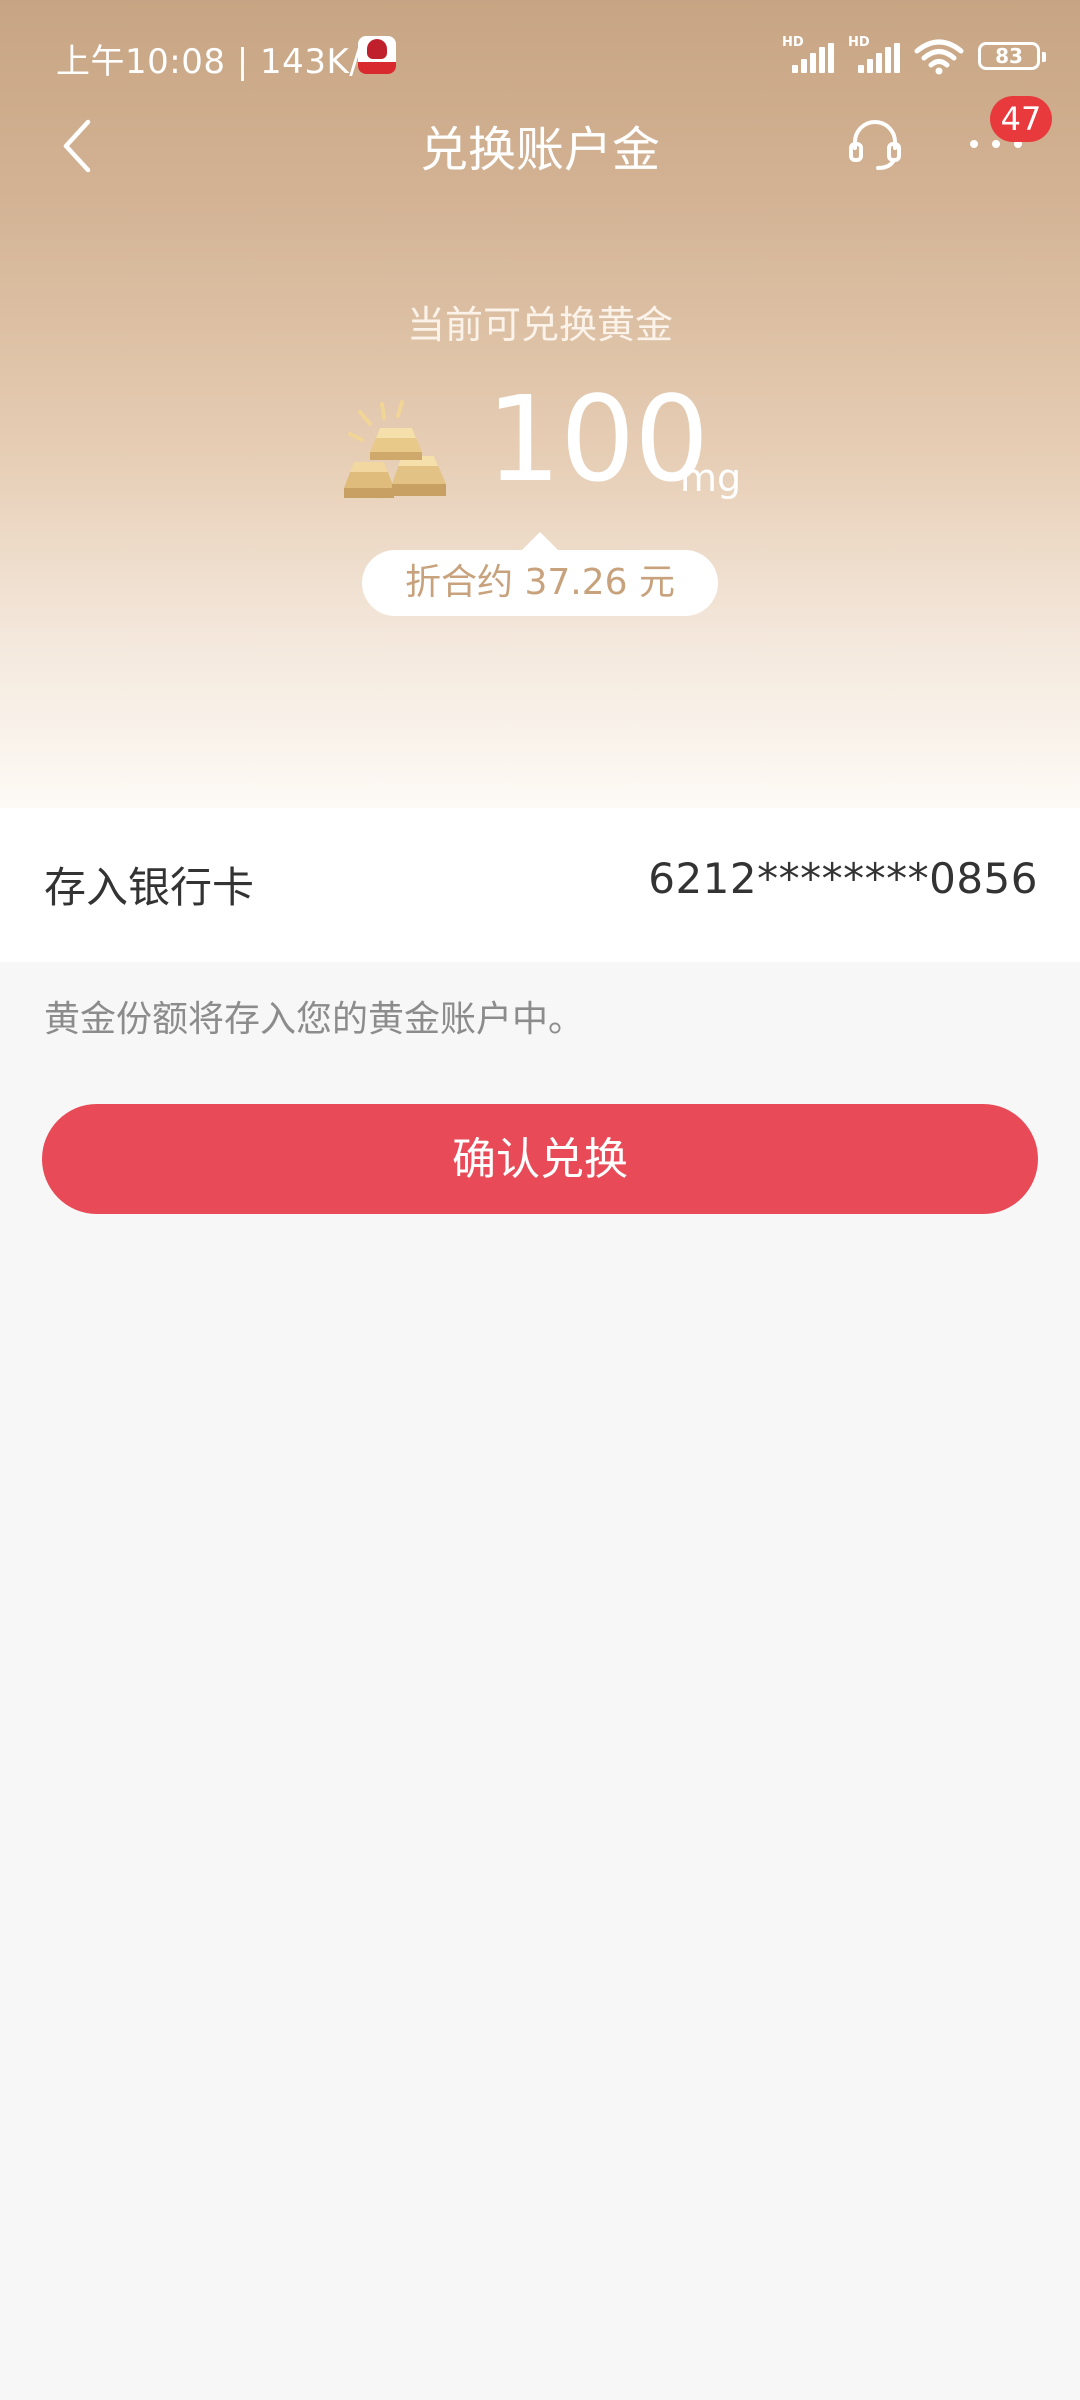  I want to click on confirm-exchange-button: 确认兑换, so click(540, 1159).